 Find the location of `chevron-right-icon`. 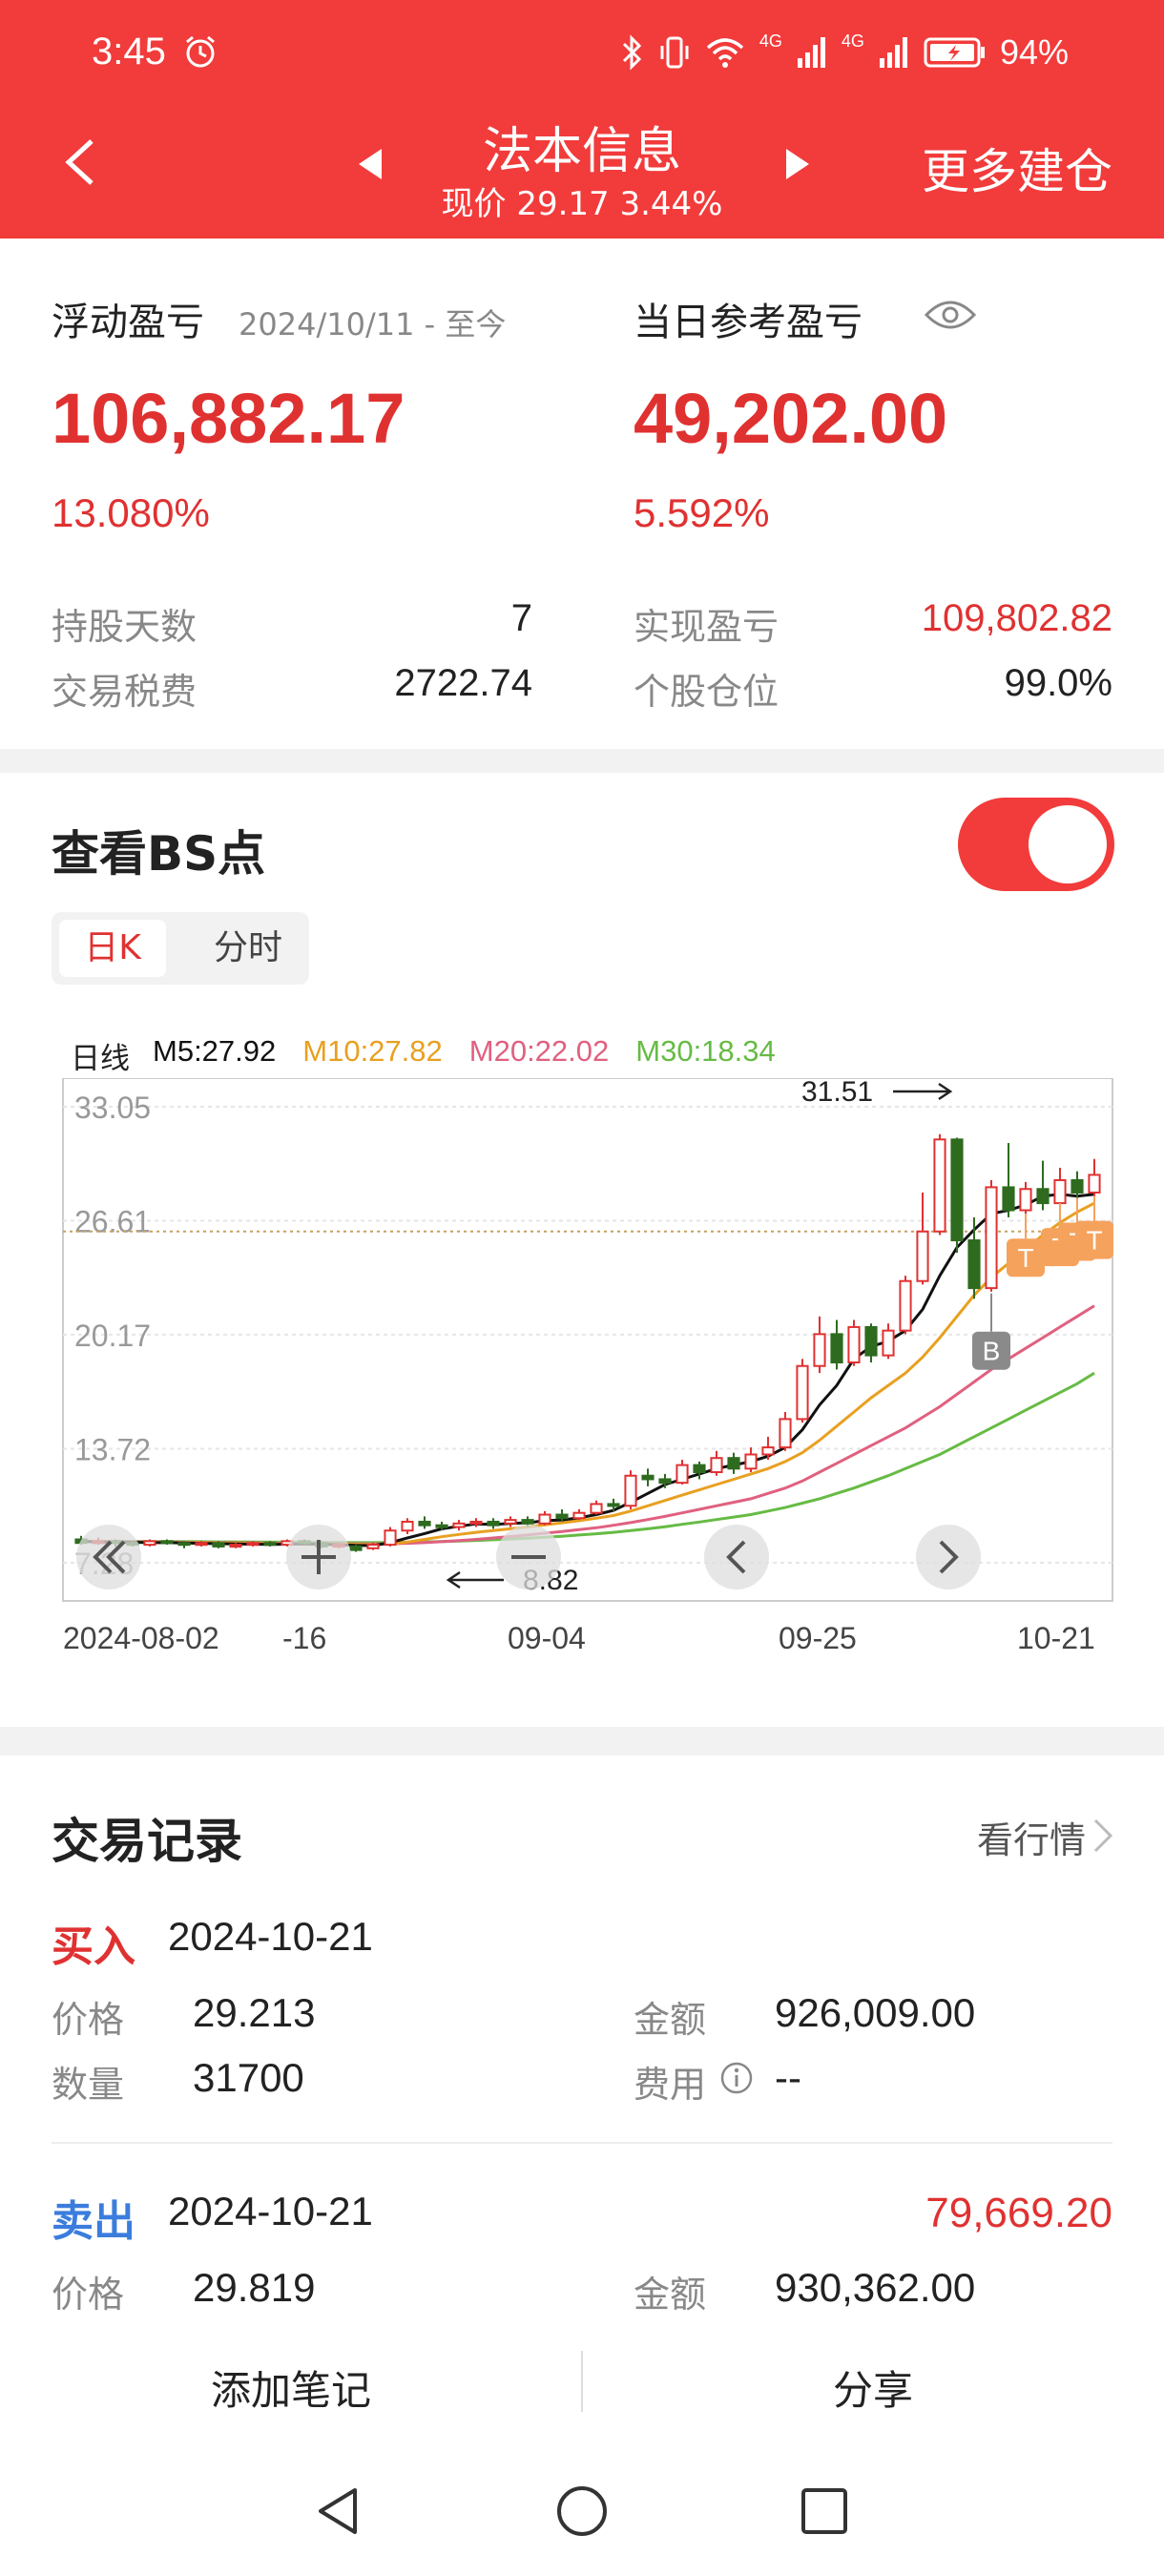

chevron-right-icon is located at coordinates (1103, 1836).